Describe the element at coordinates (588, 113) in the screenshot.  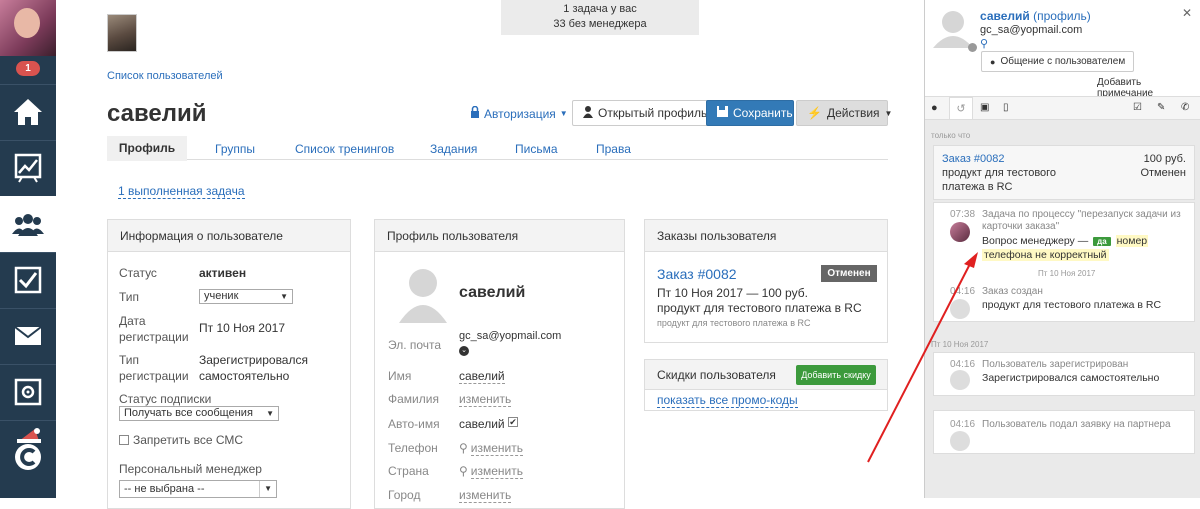
I see `user-icon` at that location.